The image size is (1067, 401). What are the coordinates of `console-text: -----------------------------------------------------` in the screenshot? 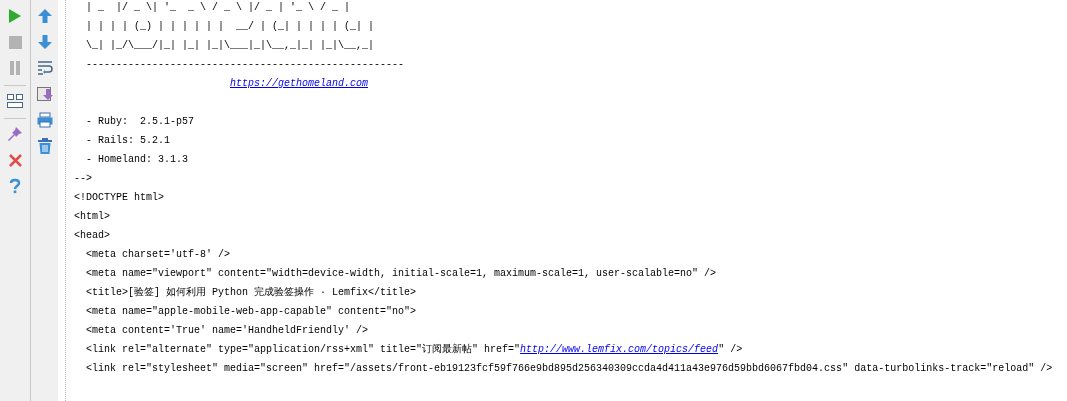 It's located at (245, 64).